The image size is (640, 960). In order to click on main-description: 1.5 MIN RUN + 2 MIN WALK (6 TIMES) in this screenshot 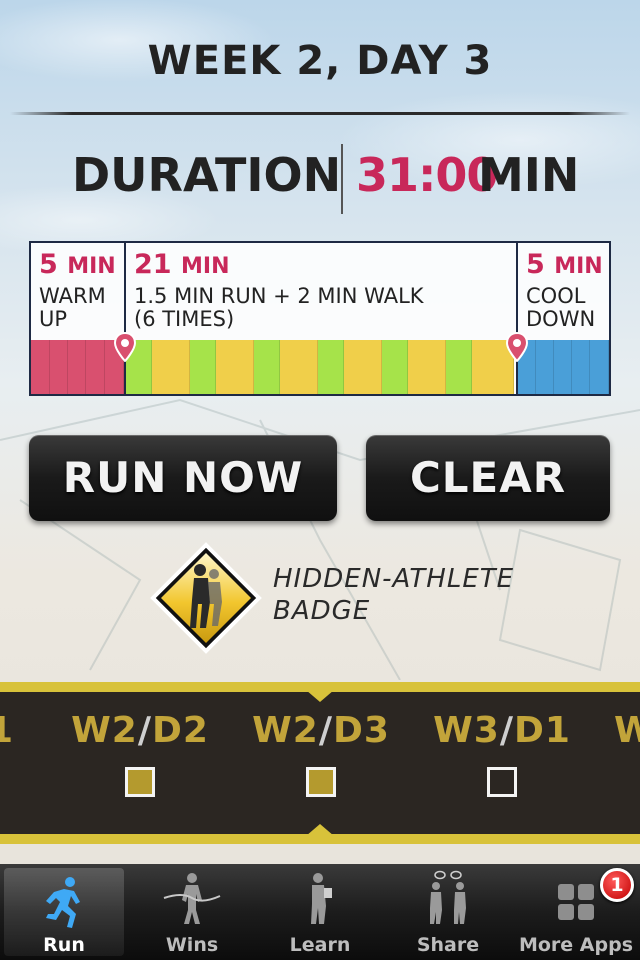, I will do `click(279, 308)`.